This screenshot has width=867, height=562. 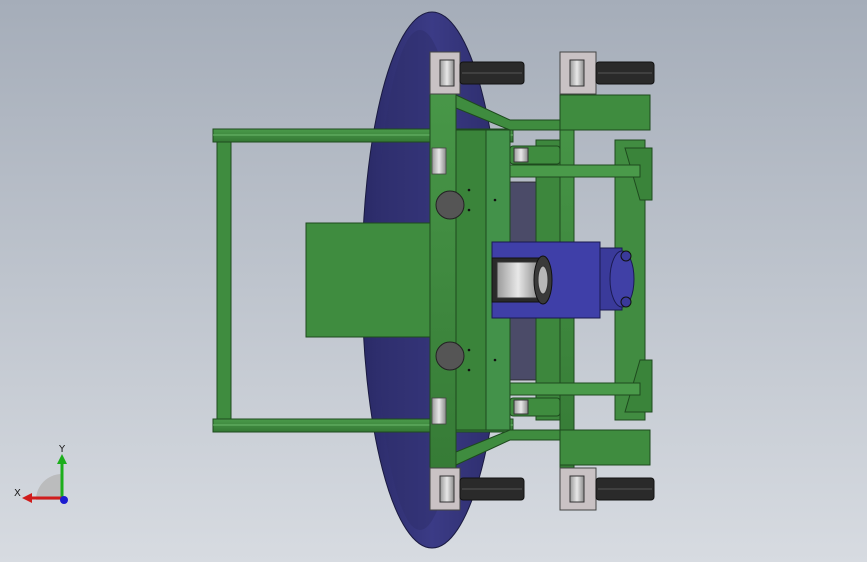 I want to click on y-axis-label: Y, so click(x=62, y=449).